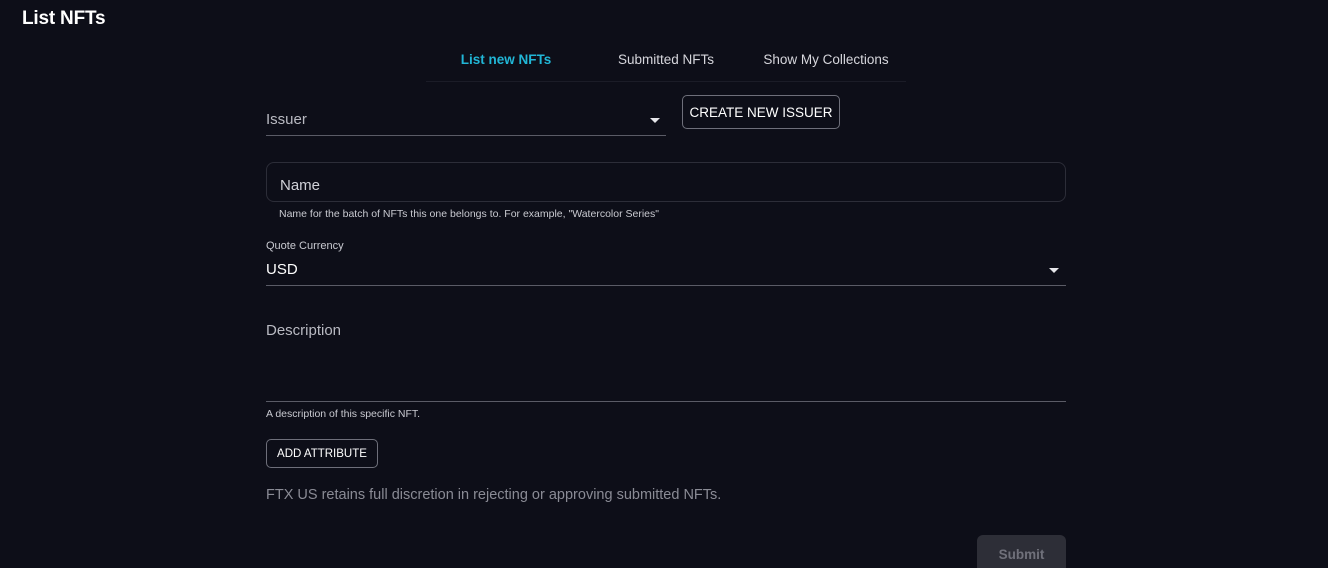 This screenshot has width=1328, height=568. Describe the element at coordinates (660, 185) in the screenshot. I see `name-input` at that location.